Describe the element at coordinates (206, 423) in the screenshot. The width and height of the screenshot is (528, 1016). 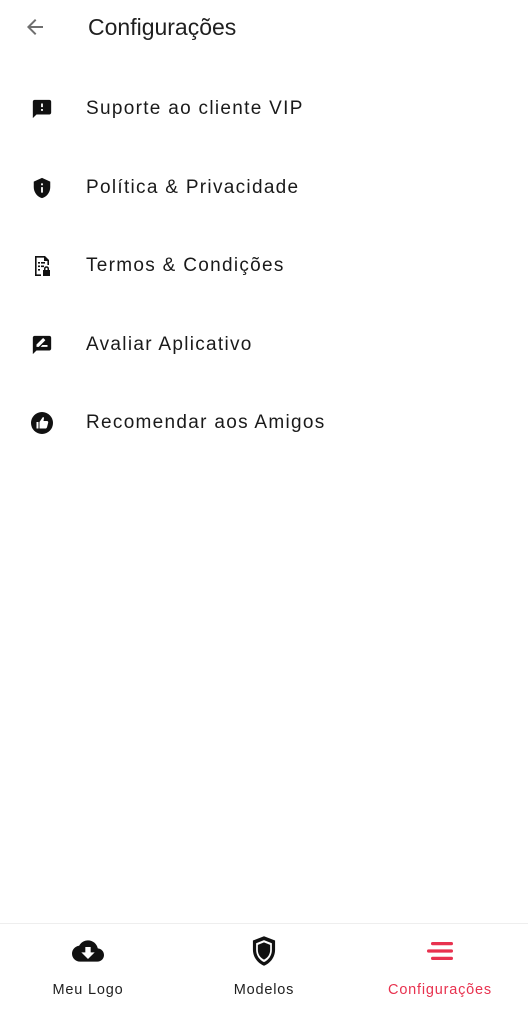
I see `menu-item-label: Recomendar aos Amigos` at that location.